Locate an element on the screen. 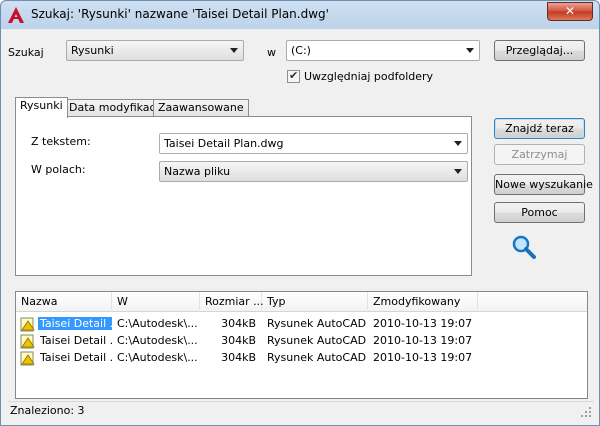 This screenshot has width=600, height=426. column-header-modified: Zmodyfikowany is located at coordinates (423, 302).